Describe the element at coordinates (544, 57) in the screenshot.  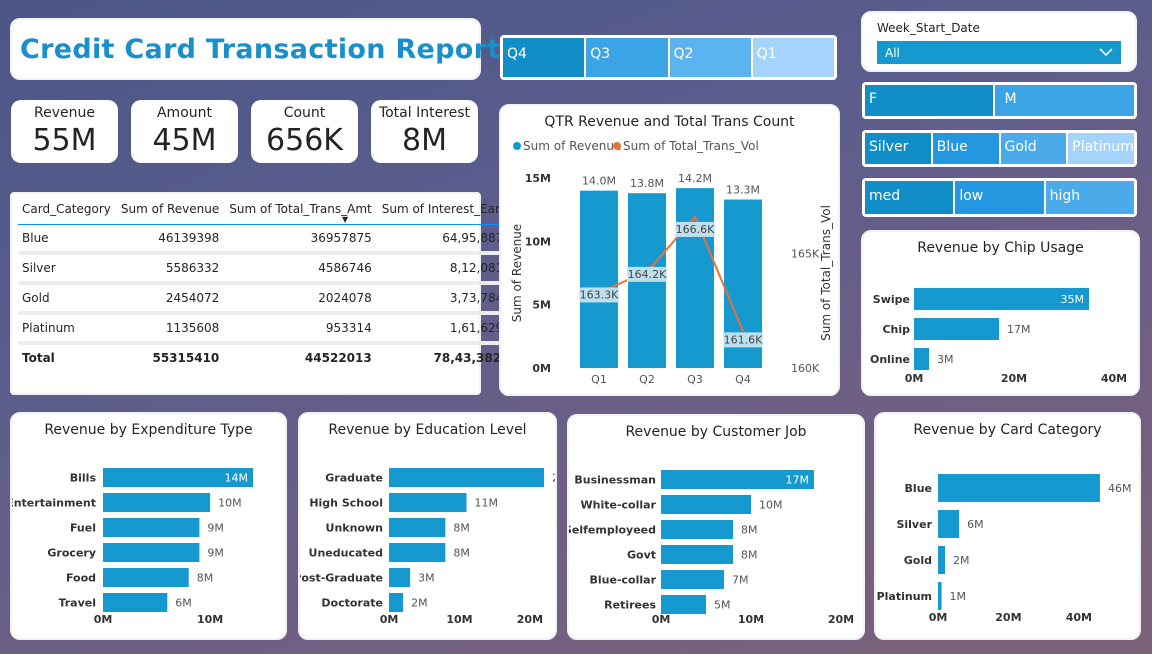
I see `slicer-option-q4: Q4` at that location.